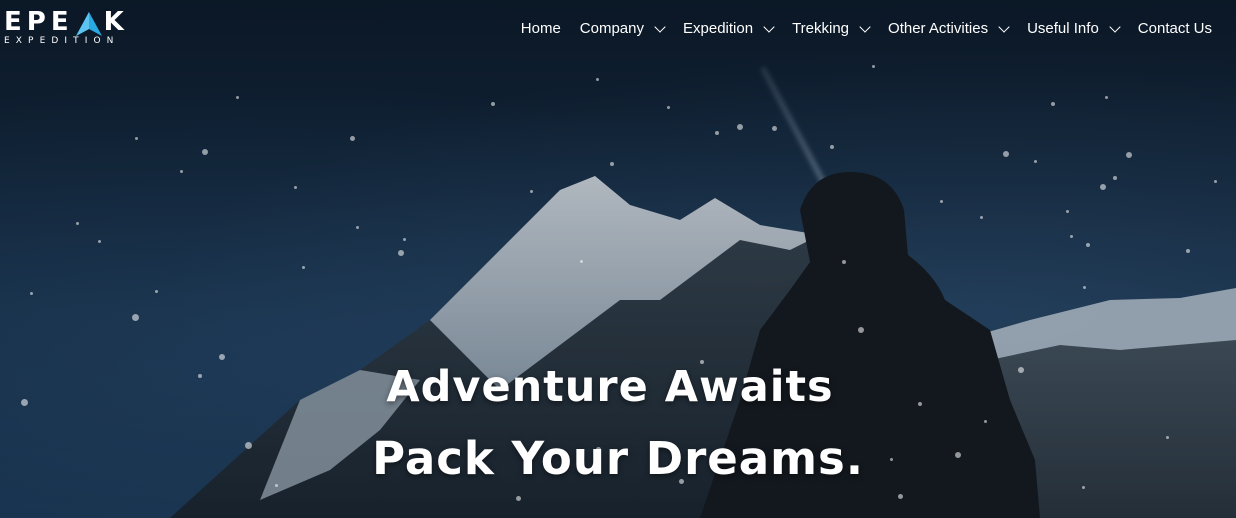  I want to click on nav-item-label: Home, so click(540, 28).